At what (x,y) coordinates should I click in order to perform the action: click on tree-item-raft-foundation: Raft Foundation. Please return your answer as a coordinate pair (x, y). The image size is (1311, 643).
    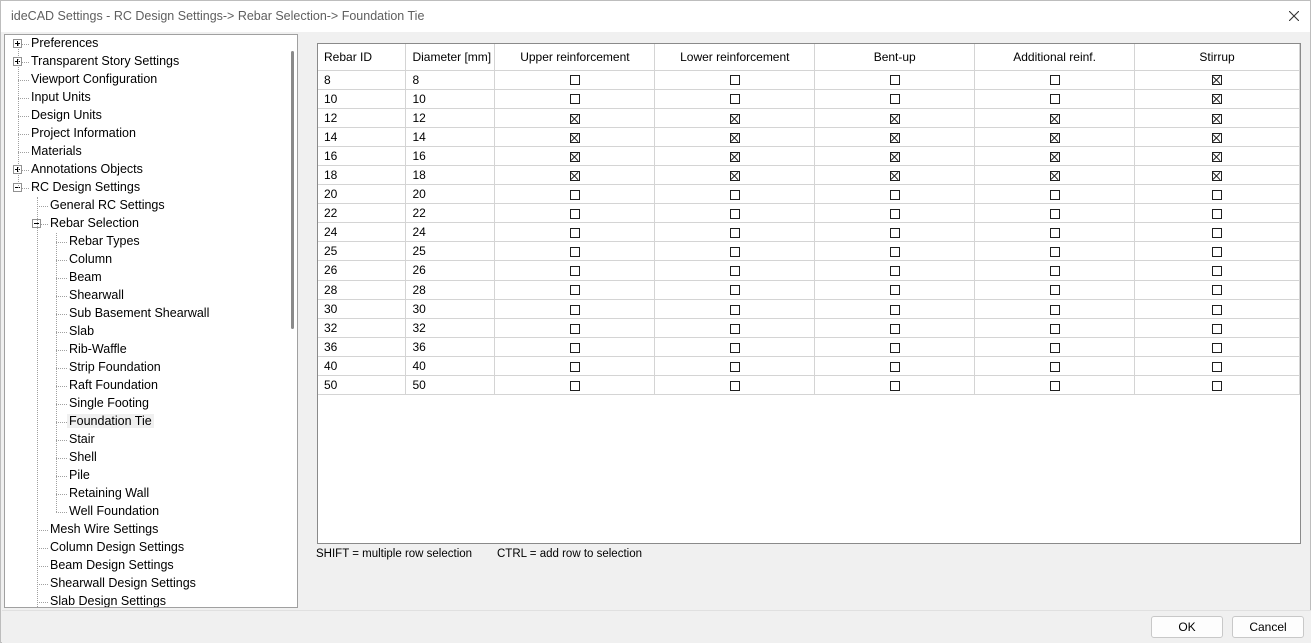
    Looking at the image, I should click on (145, 386).